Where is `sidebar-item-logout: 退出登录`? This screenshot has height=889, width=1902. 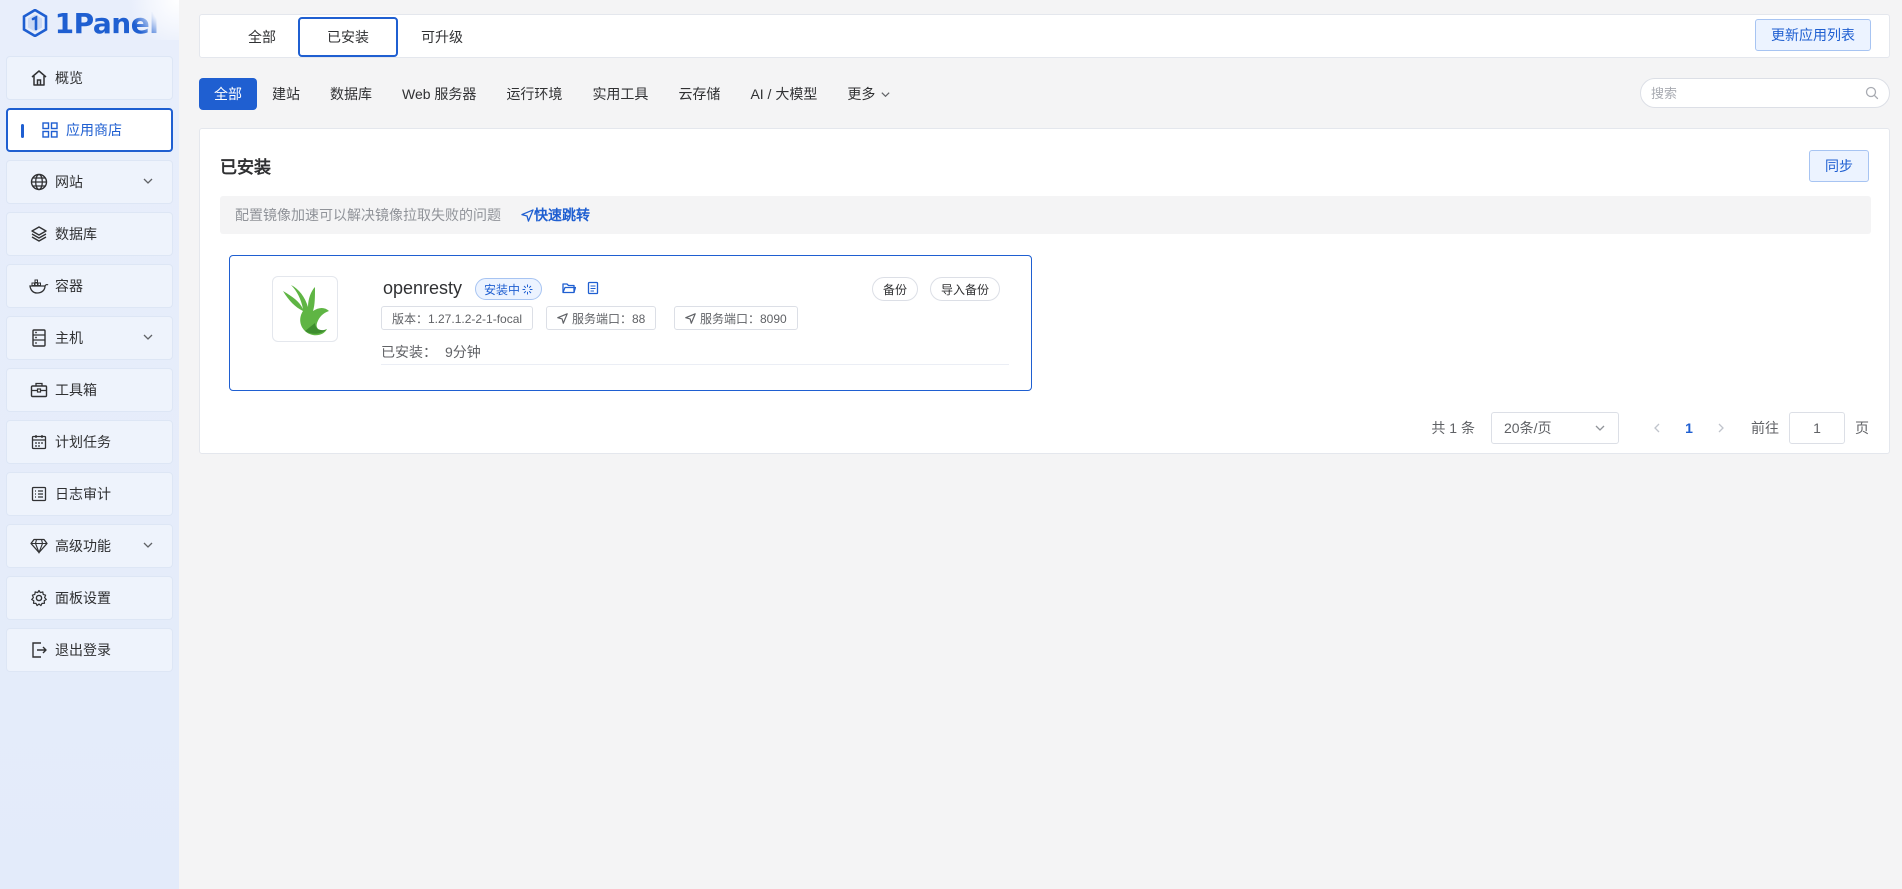 sidebar-item-logout: 退出登录 is located at coordinates (89, 650).